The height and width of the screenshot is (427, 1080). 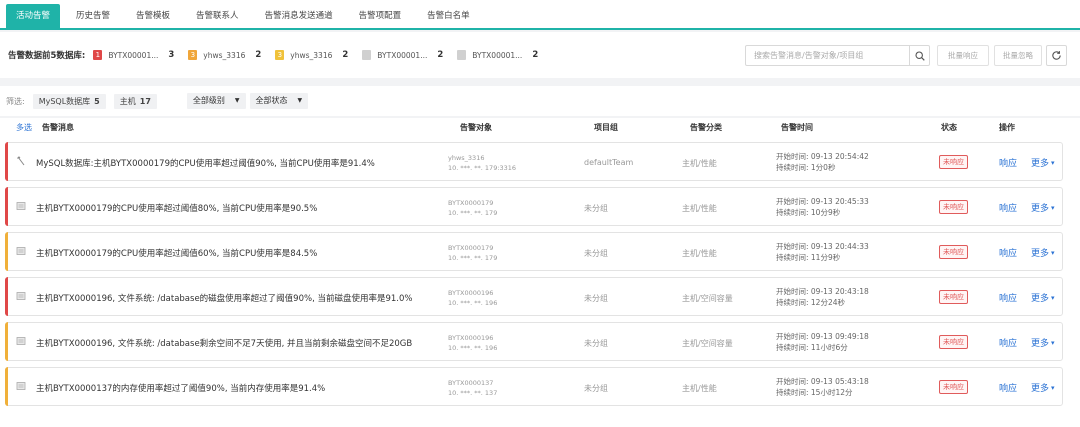 What do you see at coordinates (472, 343) in the screenshot?
I see `alert-object: BYTX0000196 10. ***. **. 196` at bounding box center [472, 343].